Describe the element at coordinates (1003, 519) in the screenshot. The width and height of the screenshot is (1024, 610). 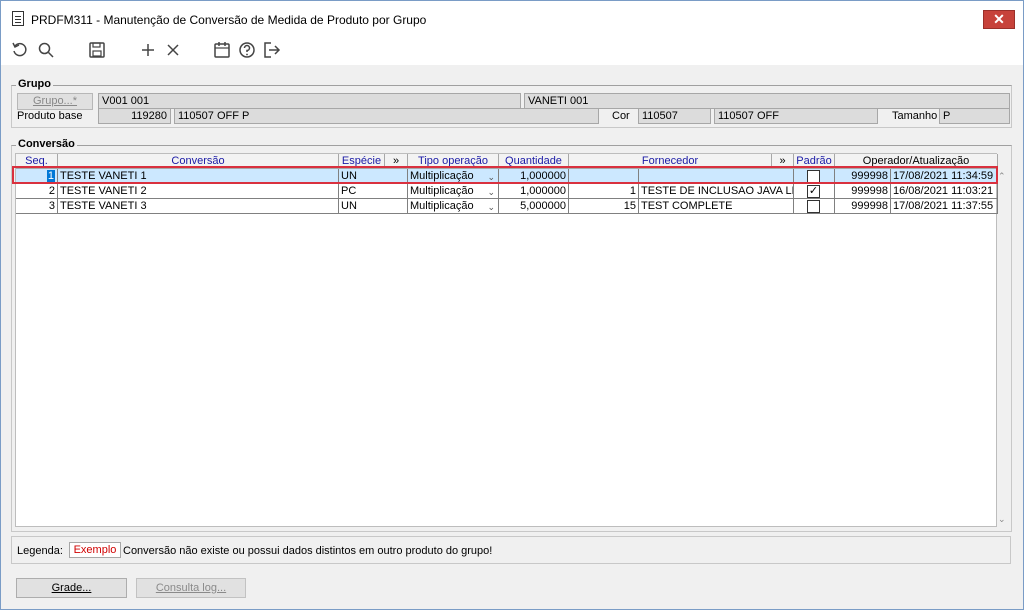
I see `scroll-down-icon: ⌄` at that location.